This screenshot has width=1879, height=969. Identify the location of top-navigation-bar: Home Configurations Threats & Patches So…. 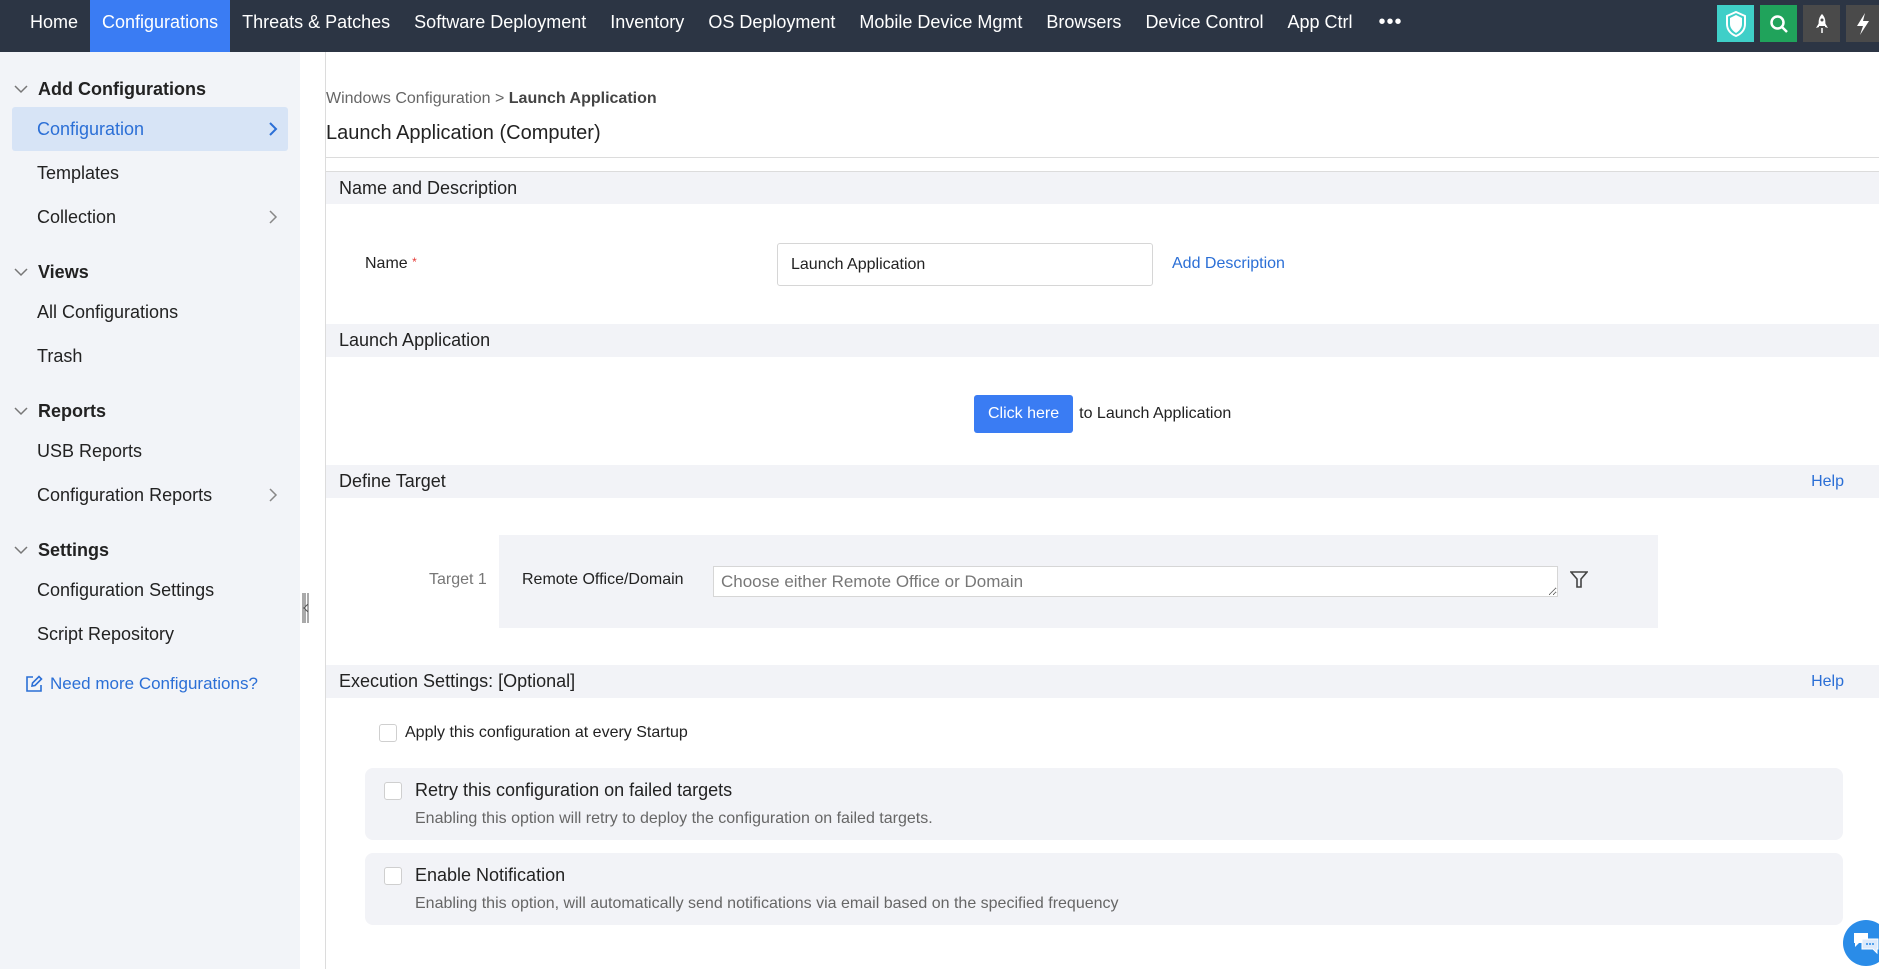
(939, 26).